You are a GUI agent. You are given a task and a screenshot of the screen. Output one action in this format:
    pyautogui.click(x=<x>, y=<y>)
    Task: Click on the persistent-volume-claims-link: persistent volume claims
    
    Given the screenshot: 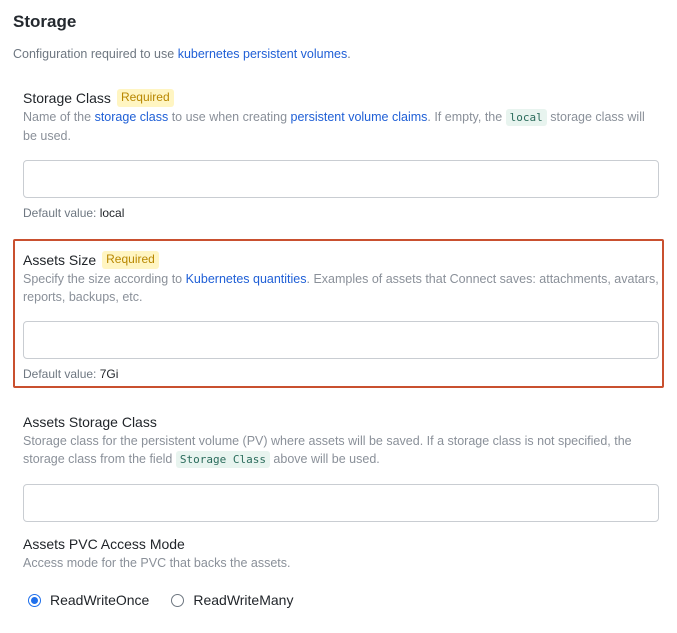 What is the action you would take?
    pyautogui.click(x=359, y=117)
    